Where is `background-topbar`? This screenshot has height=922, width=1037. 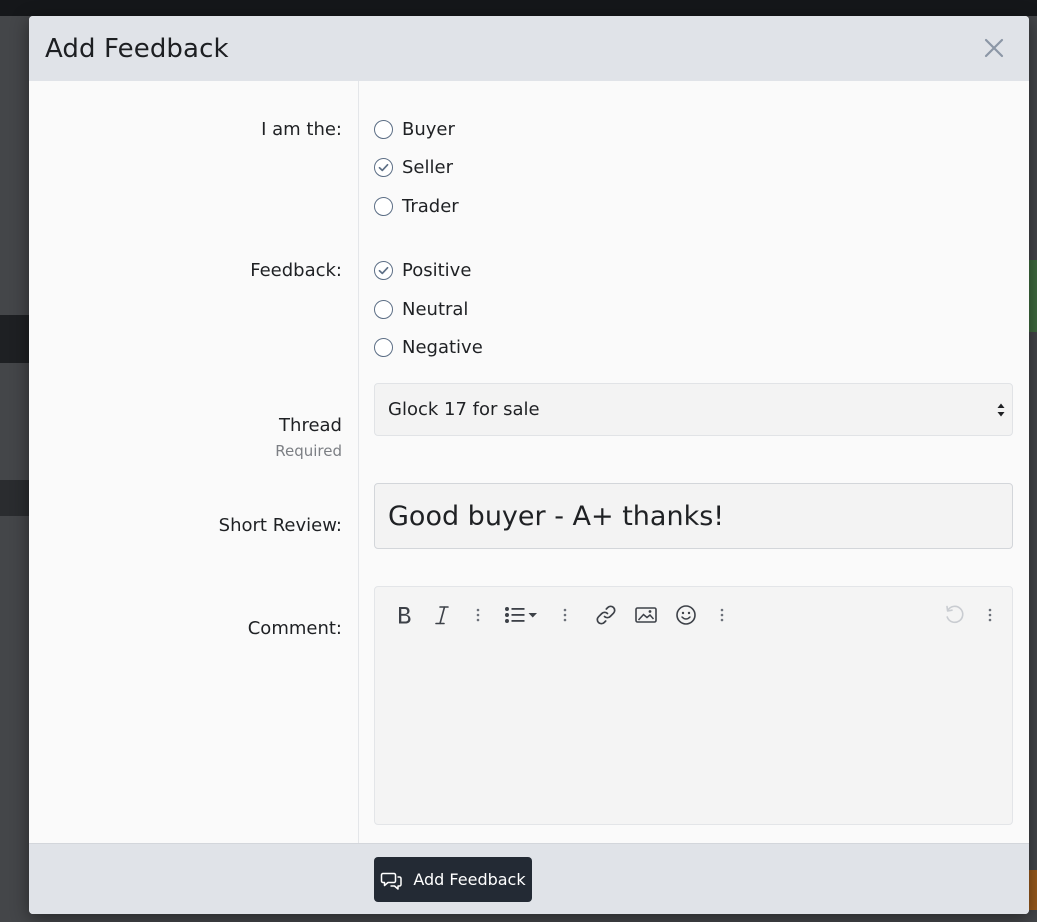 background-topbar is located at coordinates (518, 8).